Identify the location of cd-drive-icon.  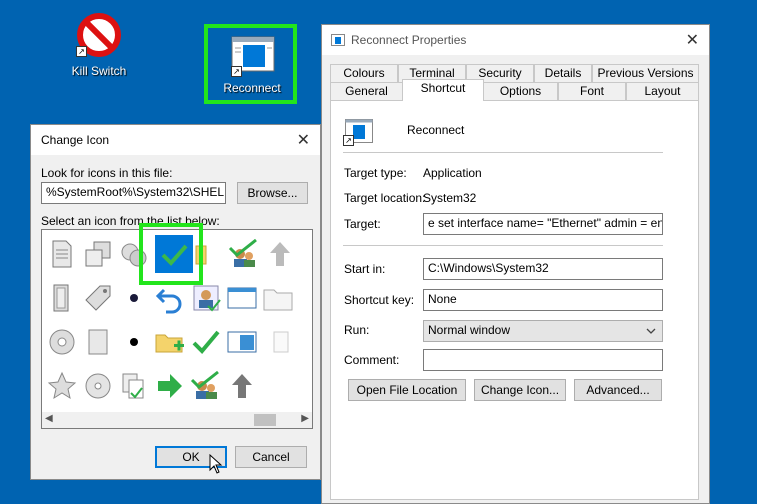
(62, 342).